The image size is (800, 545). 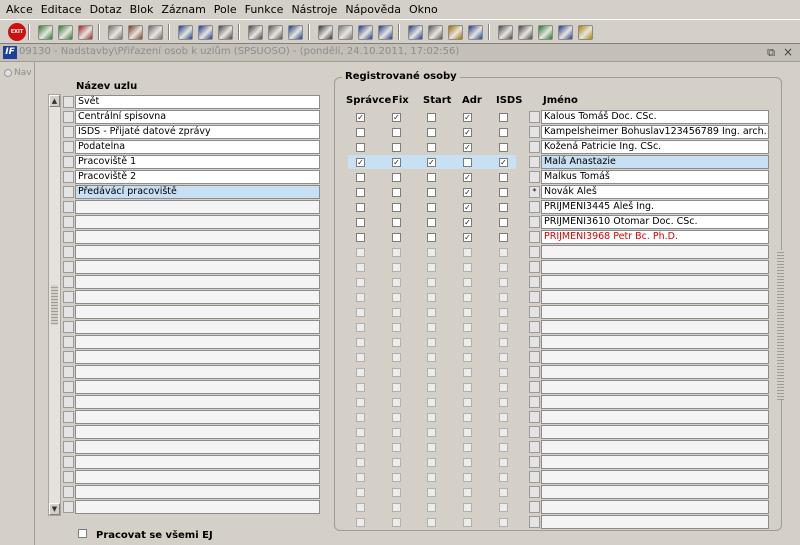 What do you see at coordinates (65, 32) in the screenshot?
I see `save-icon` at bounding box center [65, 32].